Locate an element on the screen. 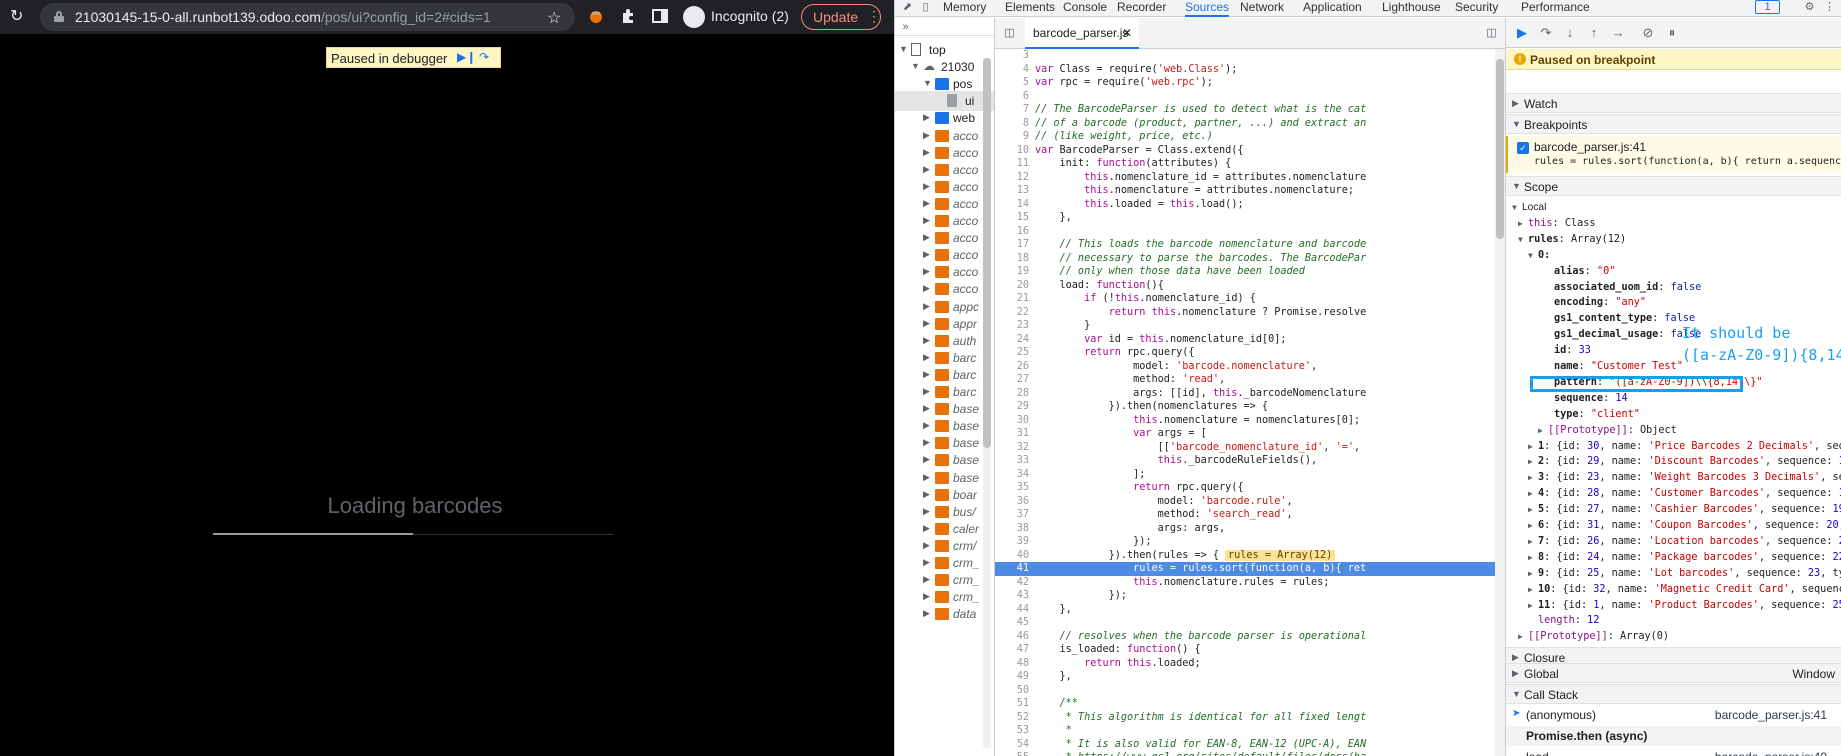 Image resolution: width=1841 pixels, height=756 pixels. line-number: 25 is located at coordinates (1012, 353).